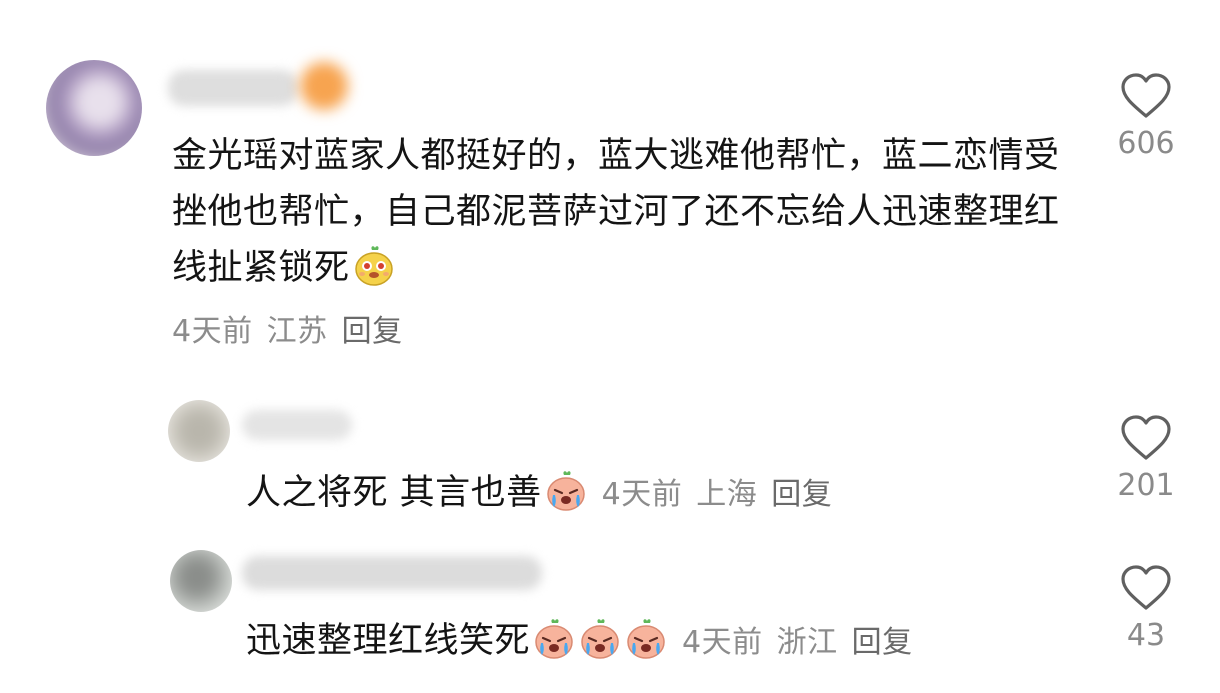  I want to click on smiling-face-emoji, so click(373, 266).